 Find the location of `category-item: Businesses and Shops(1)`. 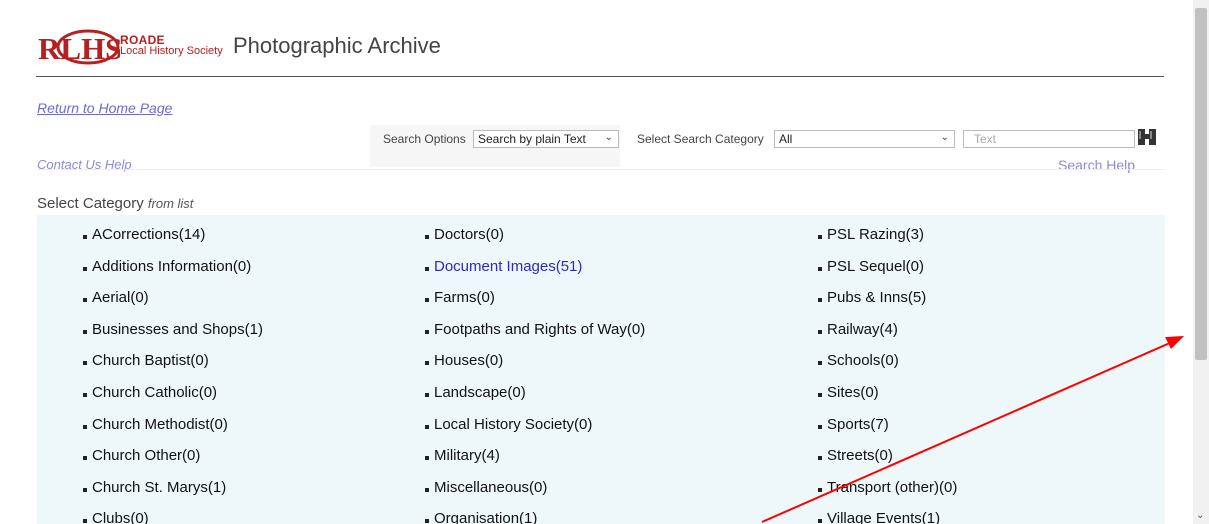

category-item: Businesses and Shops(1) is located at coordinates (173, 337).